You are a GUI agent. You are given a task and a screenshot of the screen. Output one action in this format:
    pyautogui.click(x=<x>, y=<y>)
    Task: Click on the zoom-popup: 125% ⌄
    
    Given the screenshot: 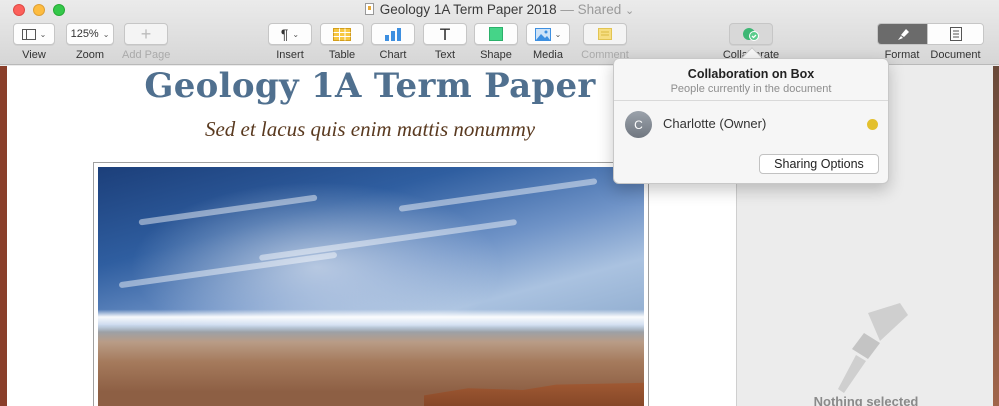 What is the action you would take?
    pyautogui.click(x=90, y=34)
    